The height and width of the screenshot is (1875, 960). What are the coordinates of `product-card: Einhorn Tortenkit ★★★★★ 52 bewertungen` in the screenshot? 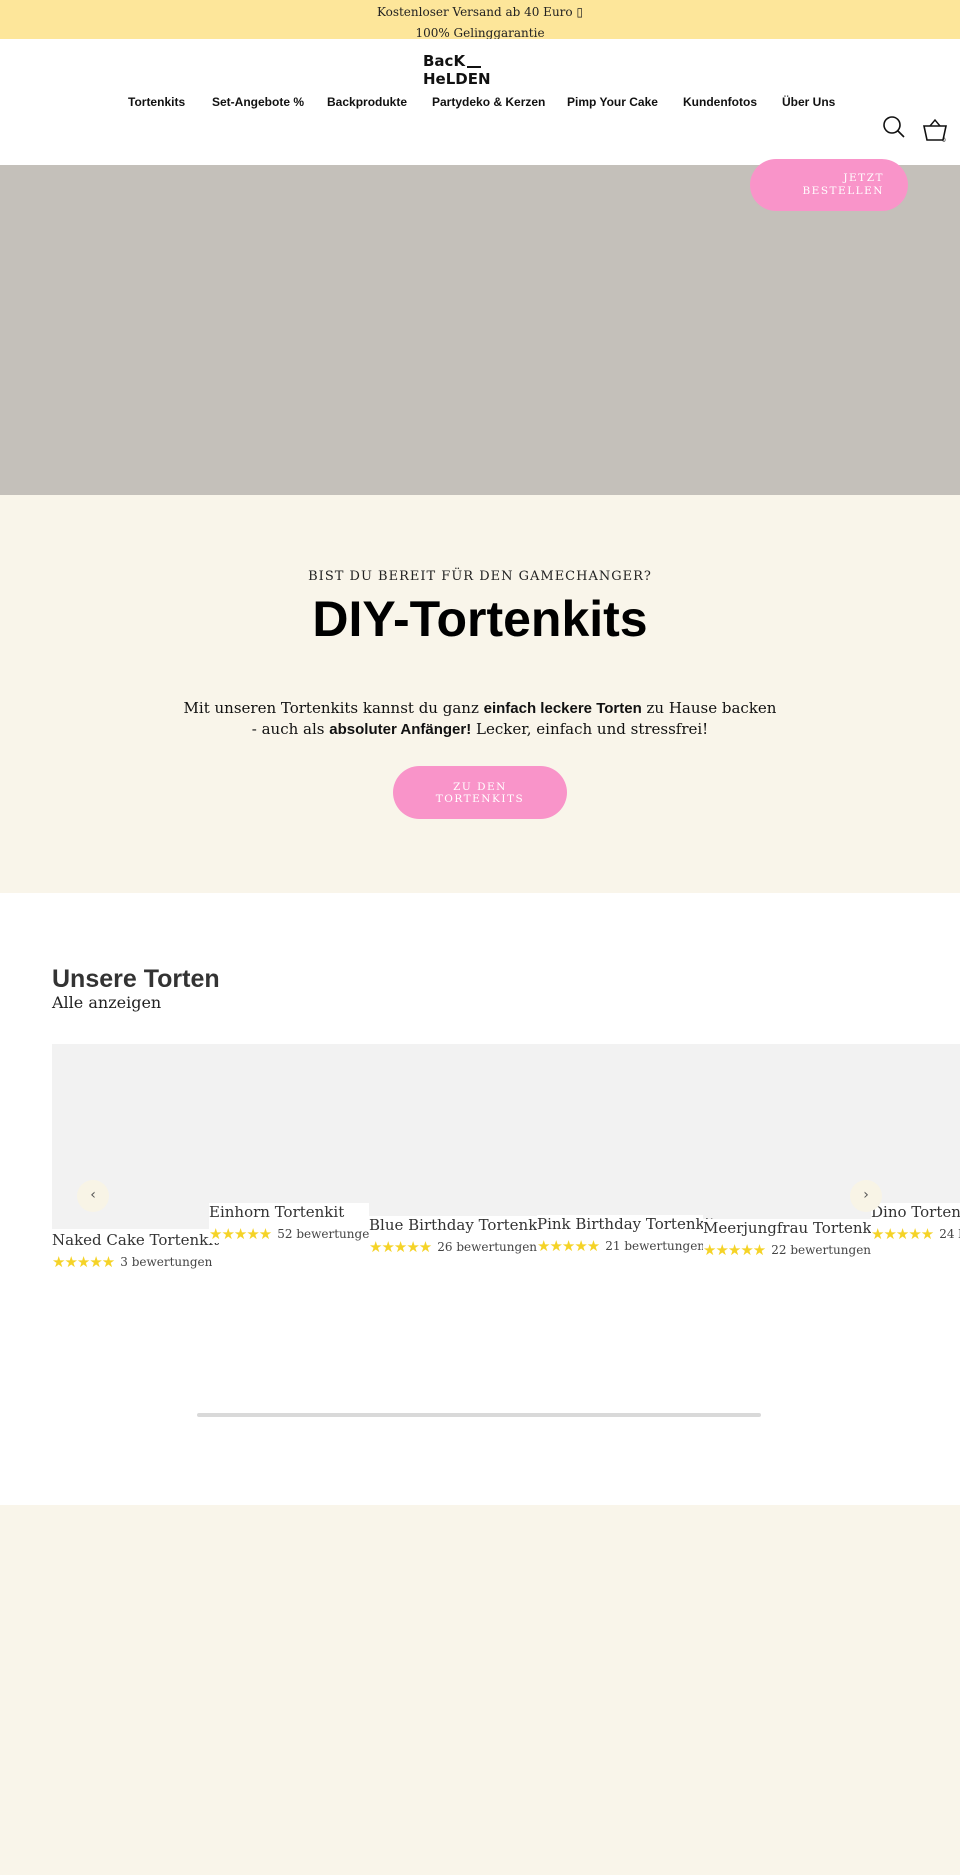 It's located at (293, 1223).